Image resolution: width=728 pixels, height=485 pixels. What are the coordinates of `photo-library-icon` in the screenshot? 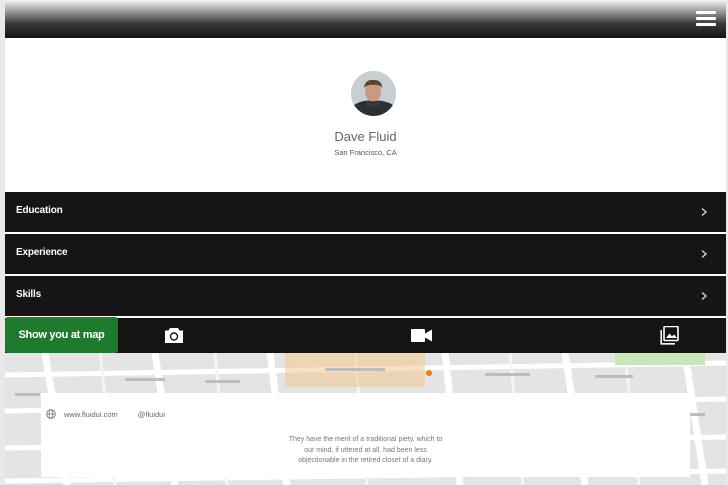 It's located at (669, 335).